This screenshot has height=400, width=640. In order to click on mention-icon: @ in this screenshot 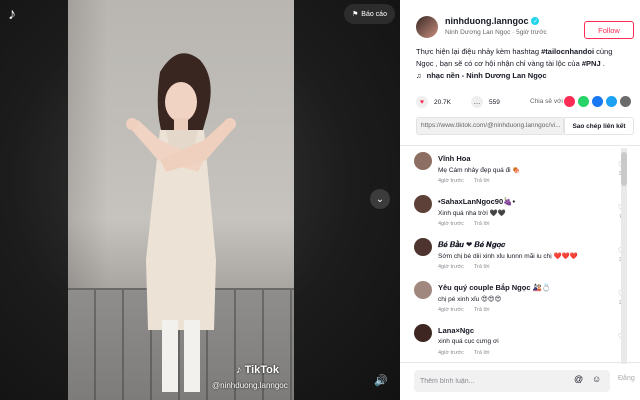, I will do `click(578, 379)`.